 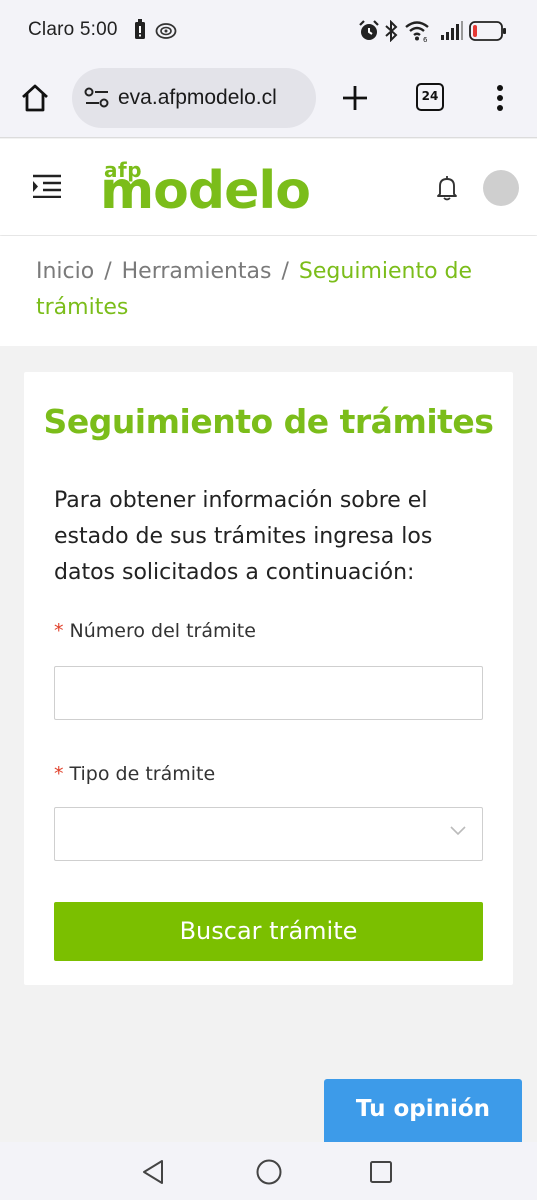 What do you see at coordinates (500, 98) in the screenshot?
I see `menu-icon` at bounding box center [500, 98].